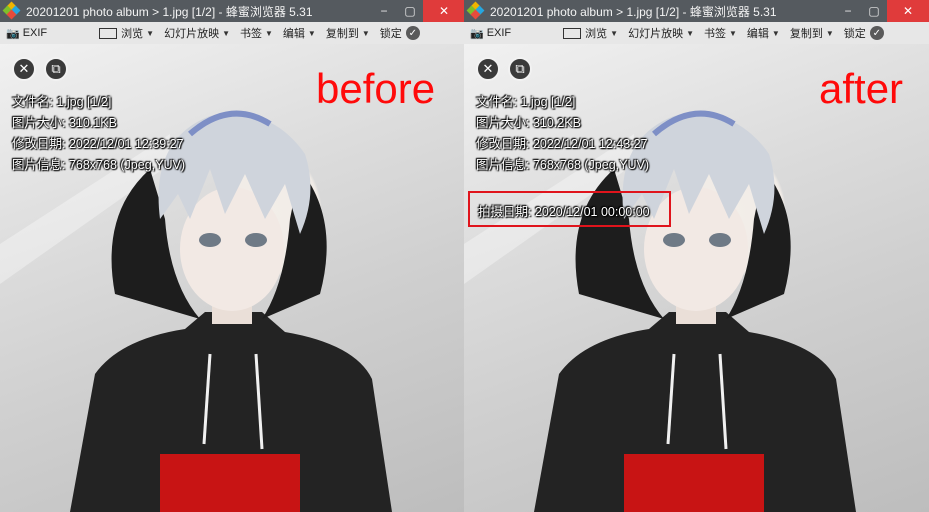 This screenshot has height=512, width=929. Describe the element at coordinates (569, 209) in the screenshot. I see `shot-date-highlight-box` at that location.